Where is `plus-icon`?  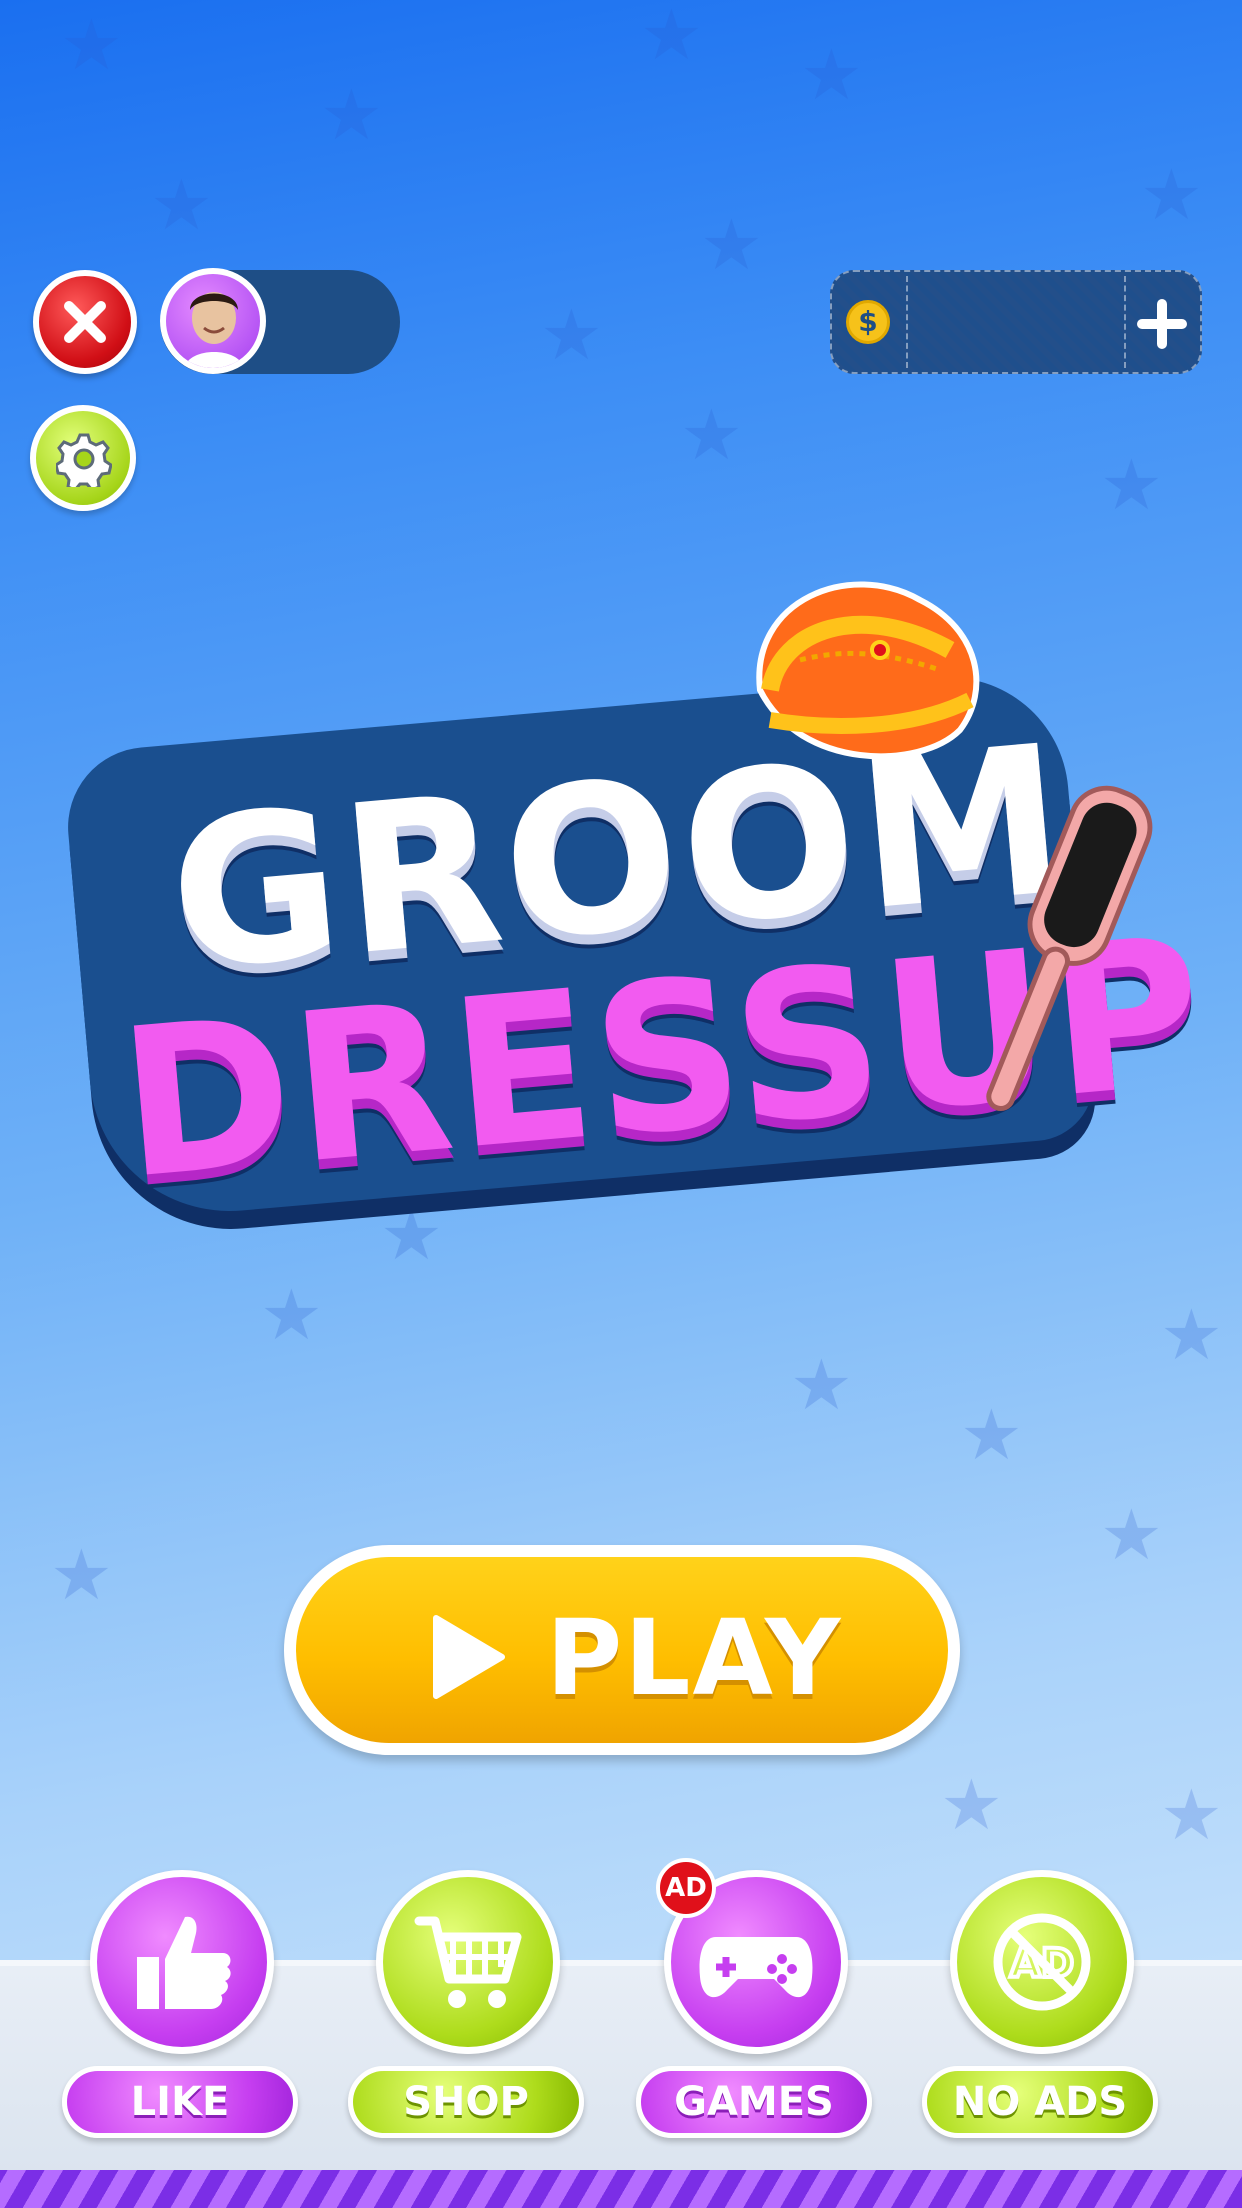
plus-icon is located at coordinates (1162, 324).